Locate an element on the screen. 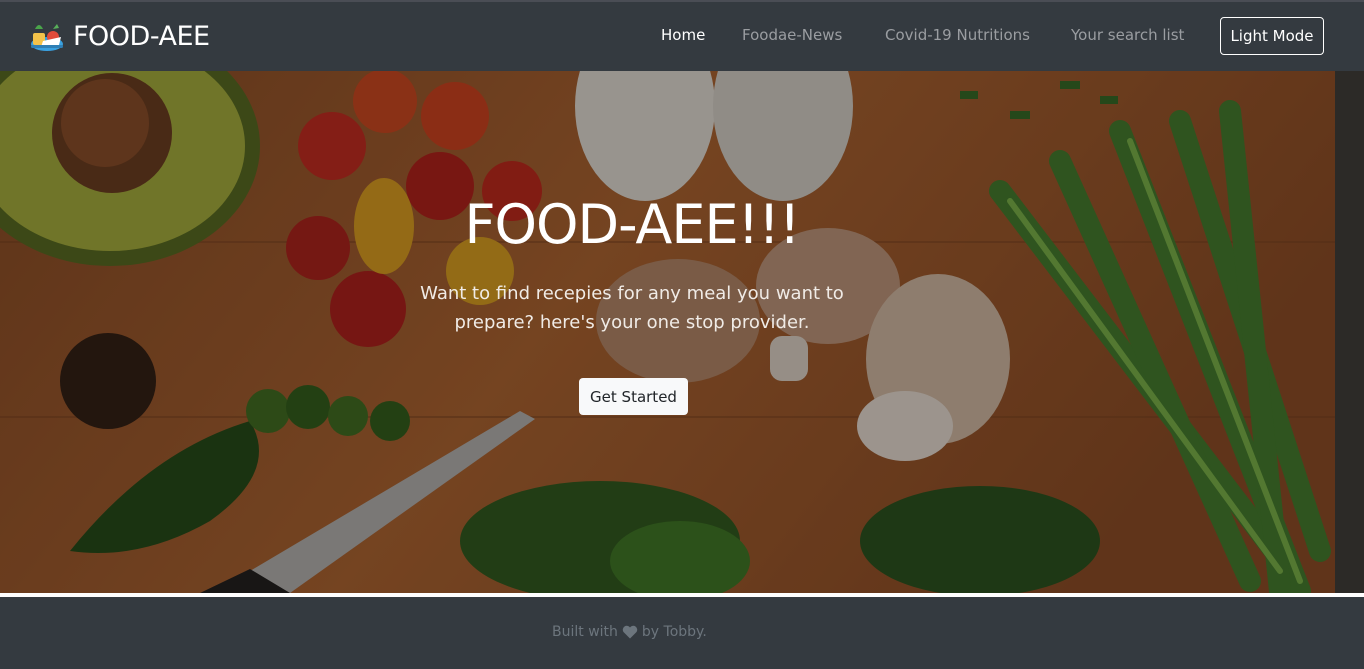 The image size is (1364, 669). hero-title: FOOD-AEE!!! is located at coordinates (632, 224).